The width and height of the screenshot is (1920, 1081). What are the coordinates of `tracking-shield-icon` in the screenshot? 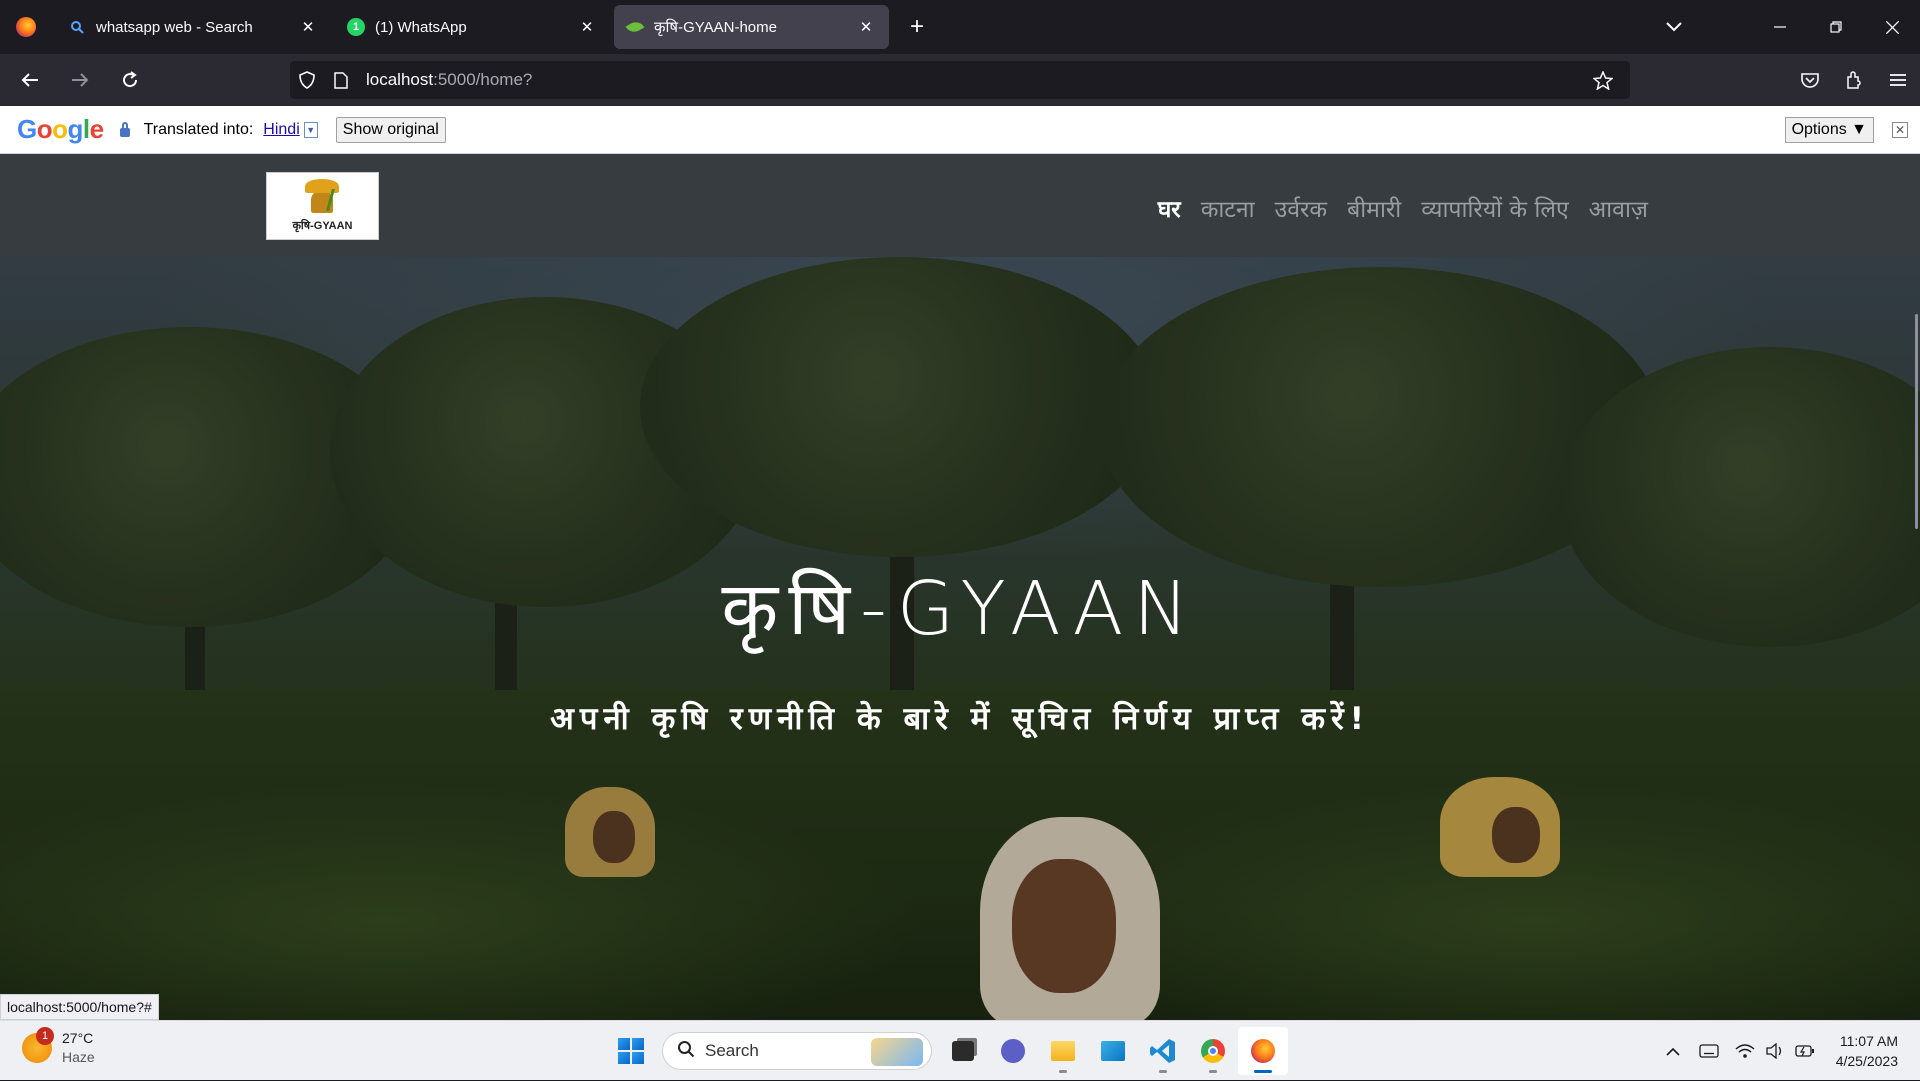 It's located at (307, 80).